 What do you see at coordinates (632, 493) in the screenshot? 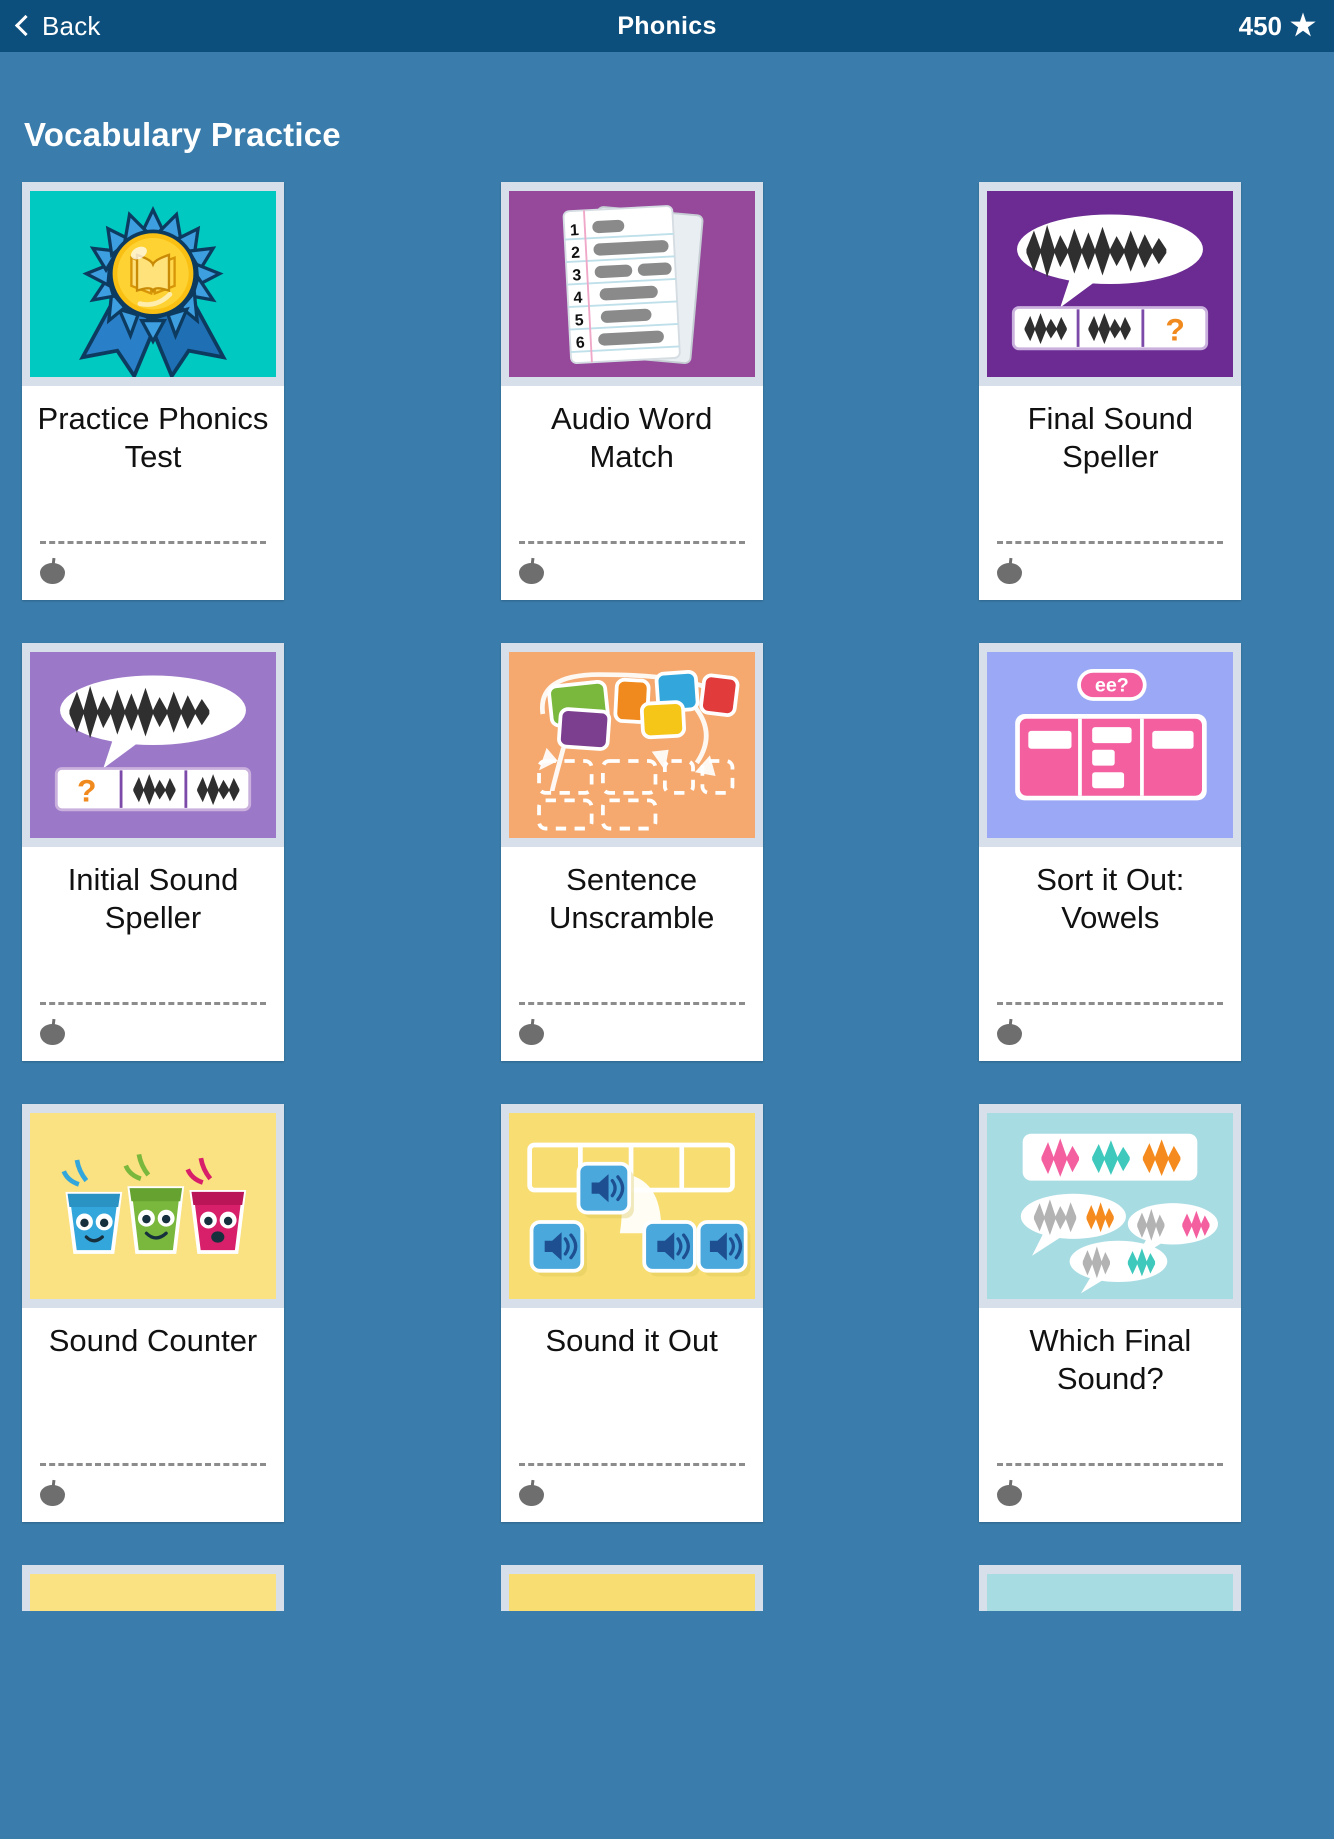
I see `card-body: Audio Word Match` at bounding box center [632, 493].